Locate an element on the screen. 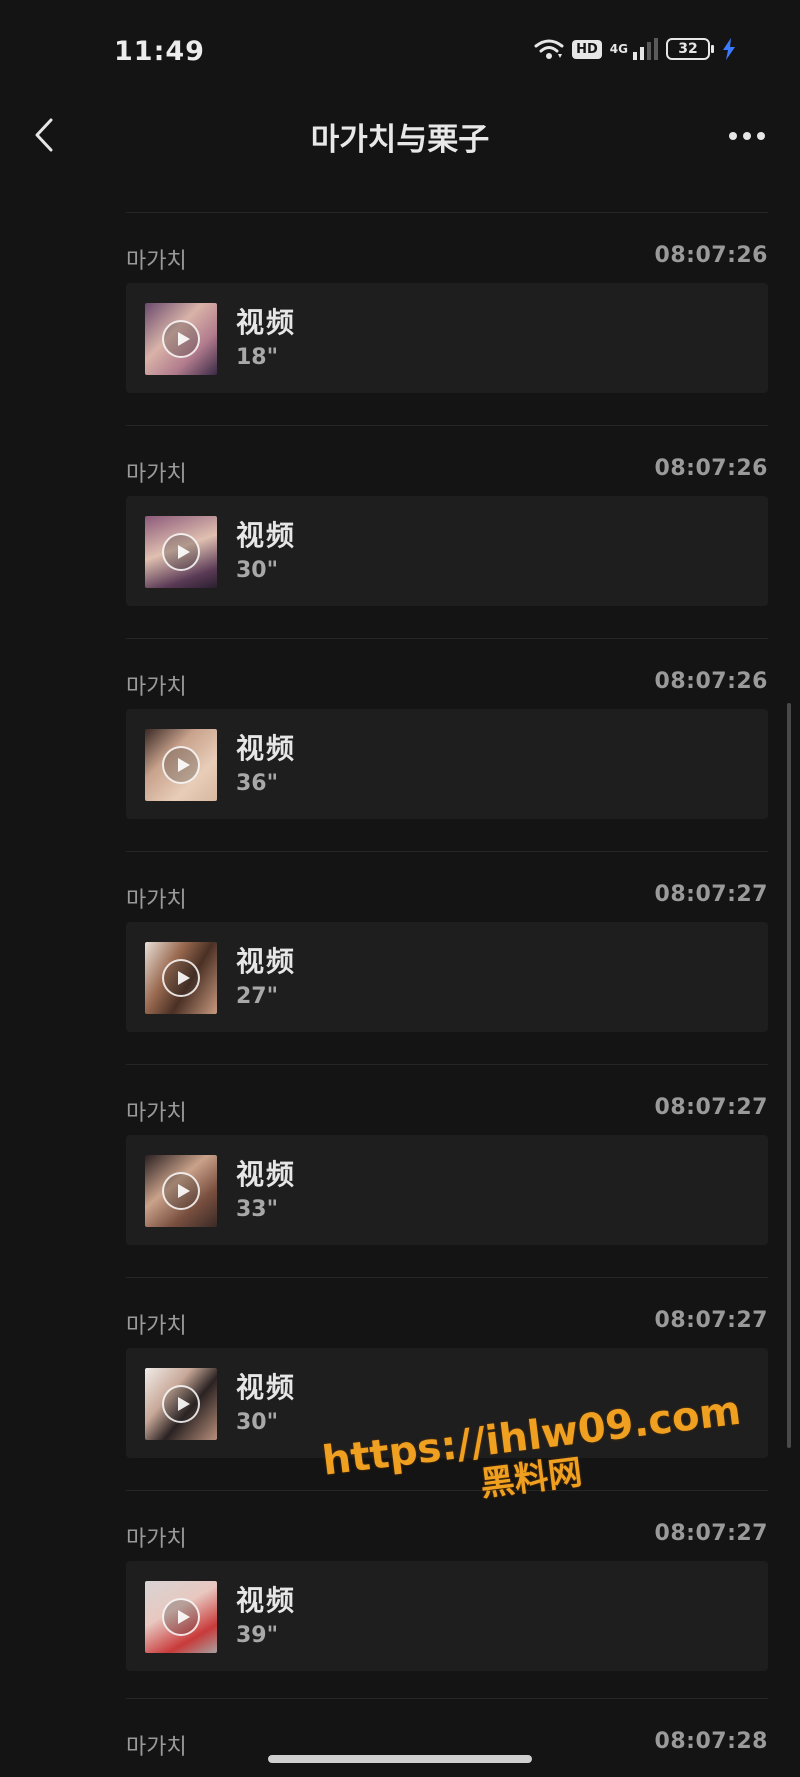  home-indicator is located at coordinates (400, 1759).